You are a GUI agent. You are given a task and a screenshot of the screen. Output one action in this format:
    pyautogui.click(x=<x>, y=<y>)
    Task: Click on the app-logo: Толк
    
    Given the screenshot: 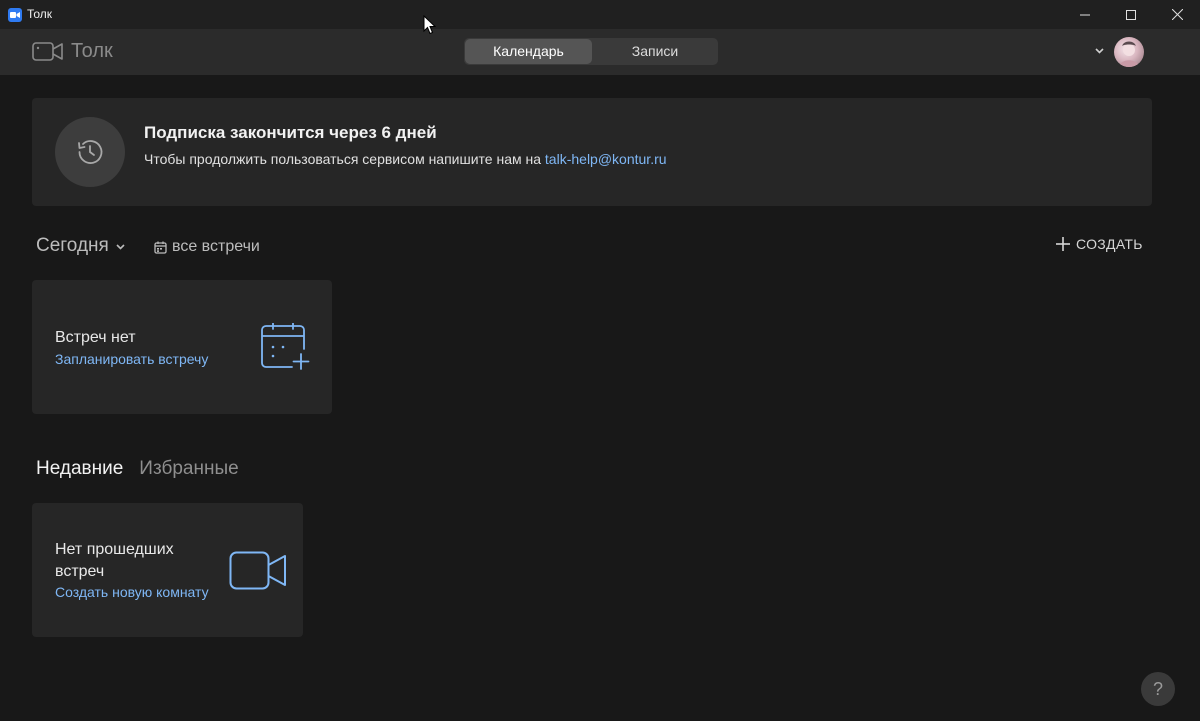 What is the action you would take?
    pyautogui.click(x=72, y=51)
    